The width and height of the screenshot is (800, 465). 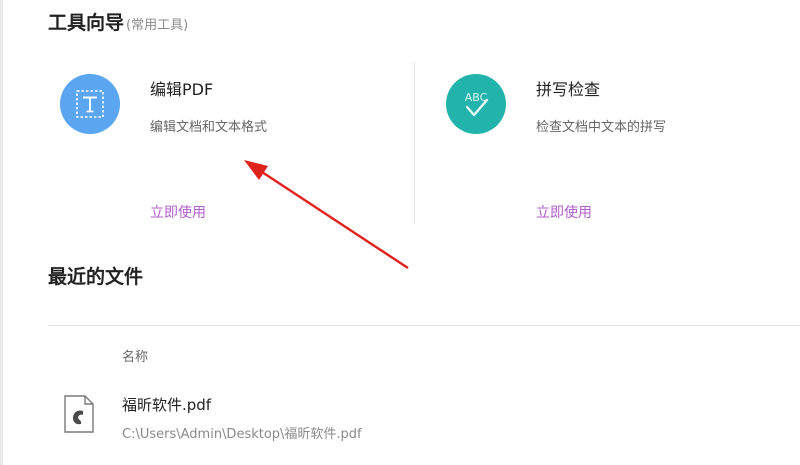 What do you see at coordinates (568, 89) in the screenshot?
I see `tool-name: 拼写检查` at bounding box center [568, 89].